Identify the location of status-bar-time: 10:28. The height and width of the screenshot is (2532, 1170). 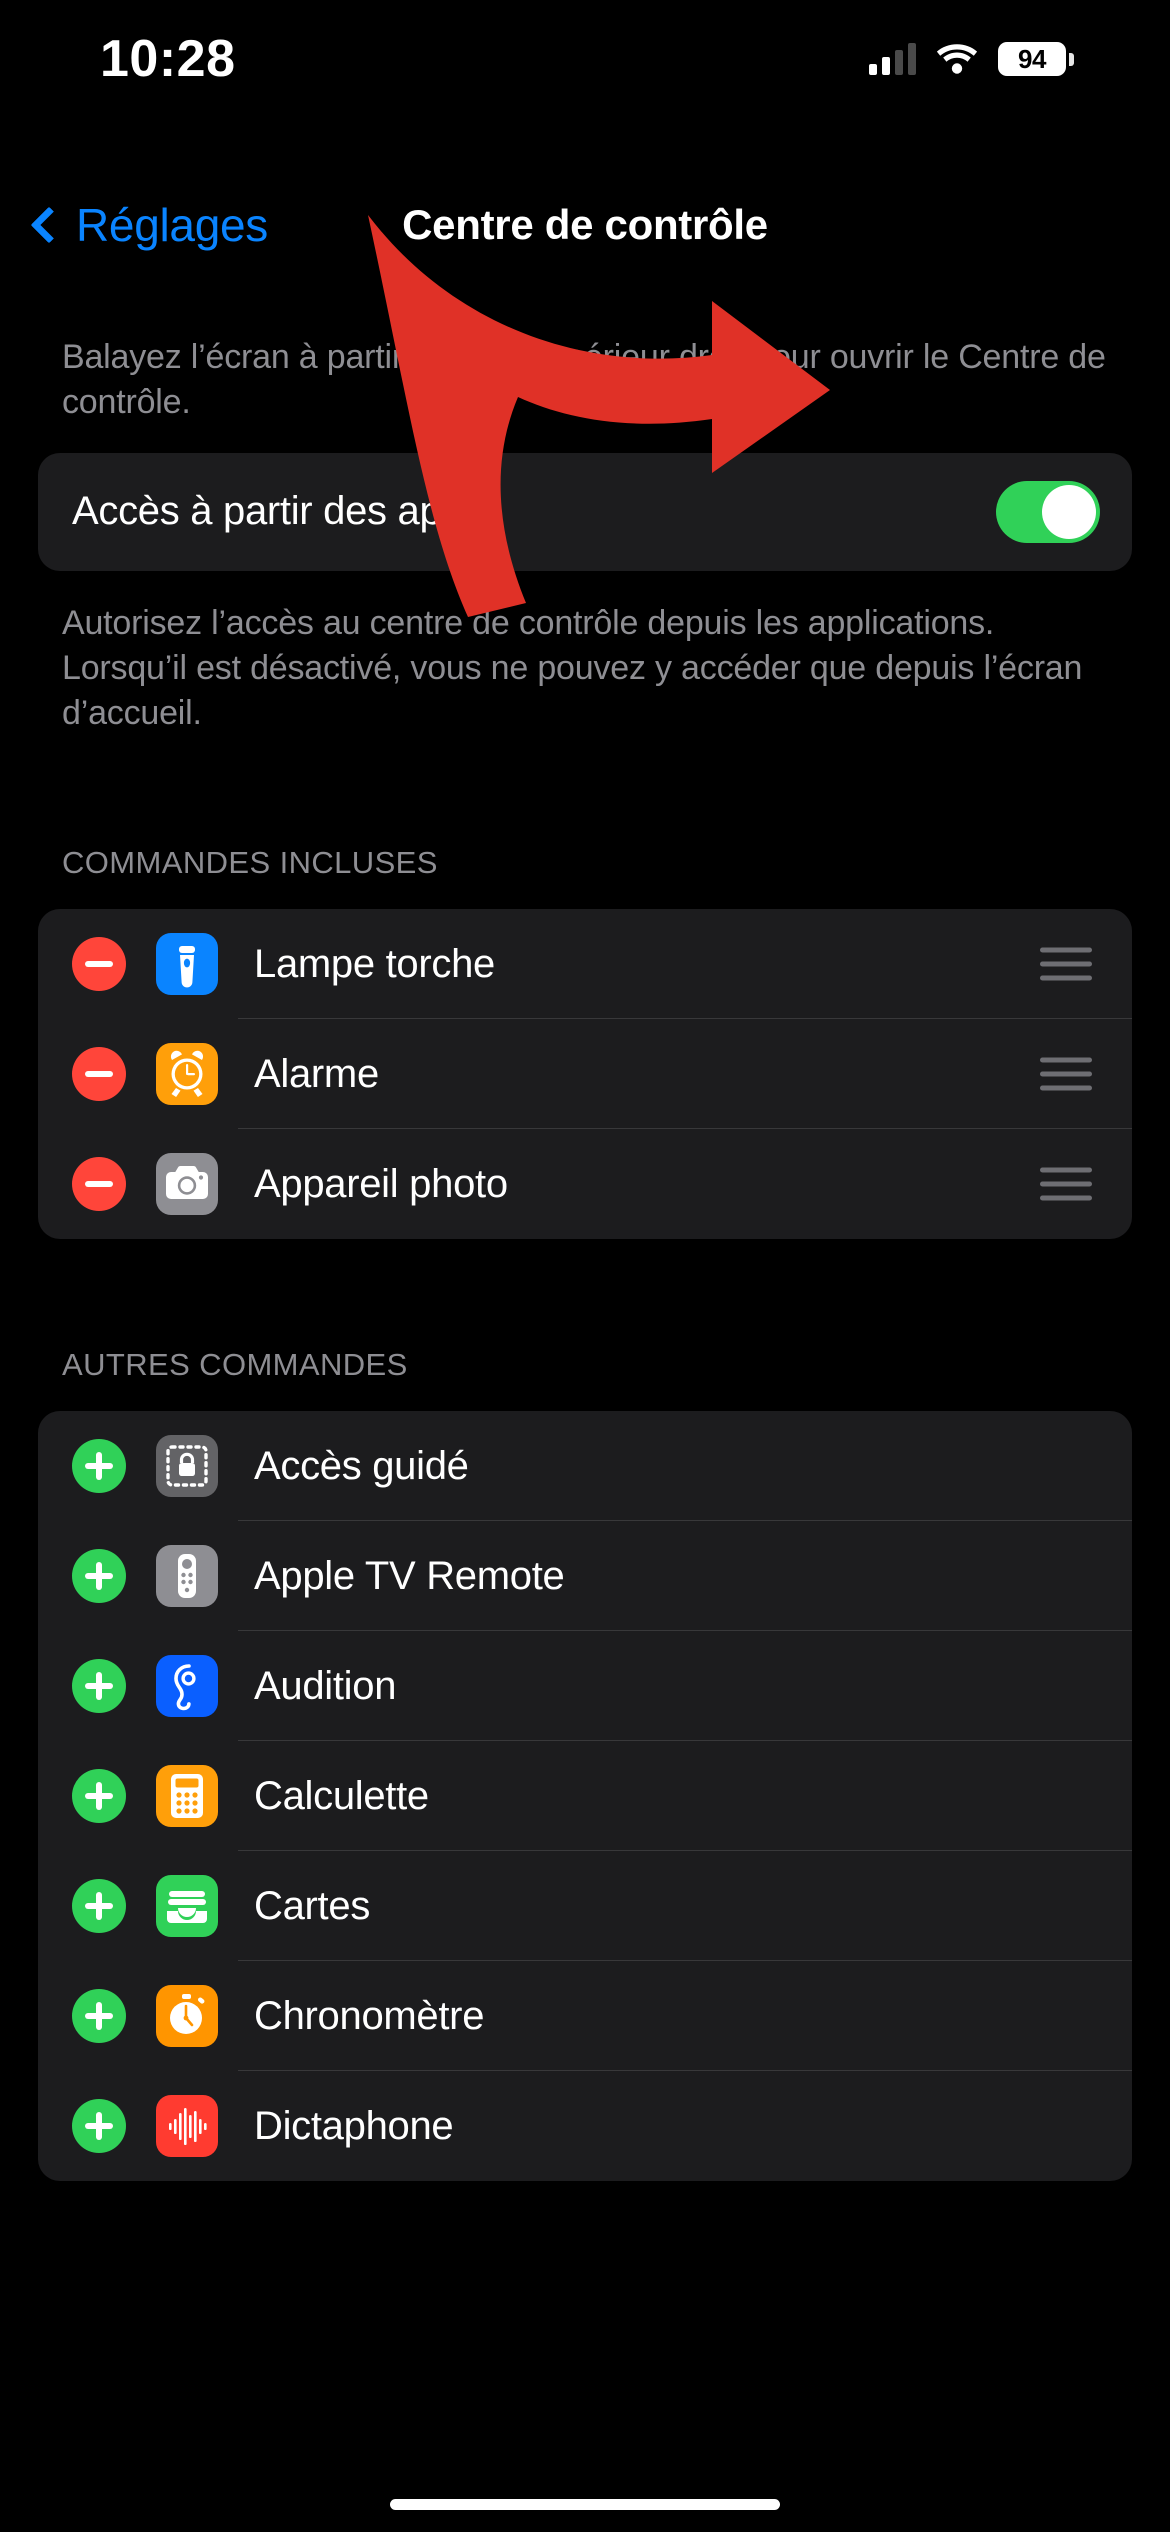
(168, 59).